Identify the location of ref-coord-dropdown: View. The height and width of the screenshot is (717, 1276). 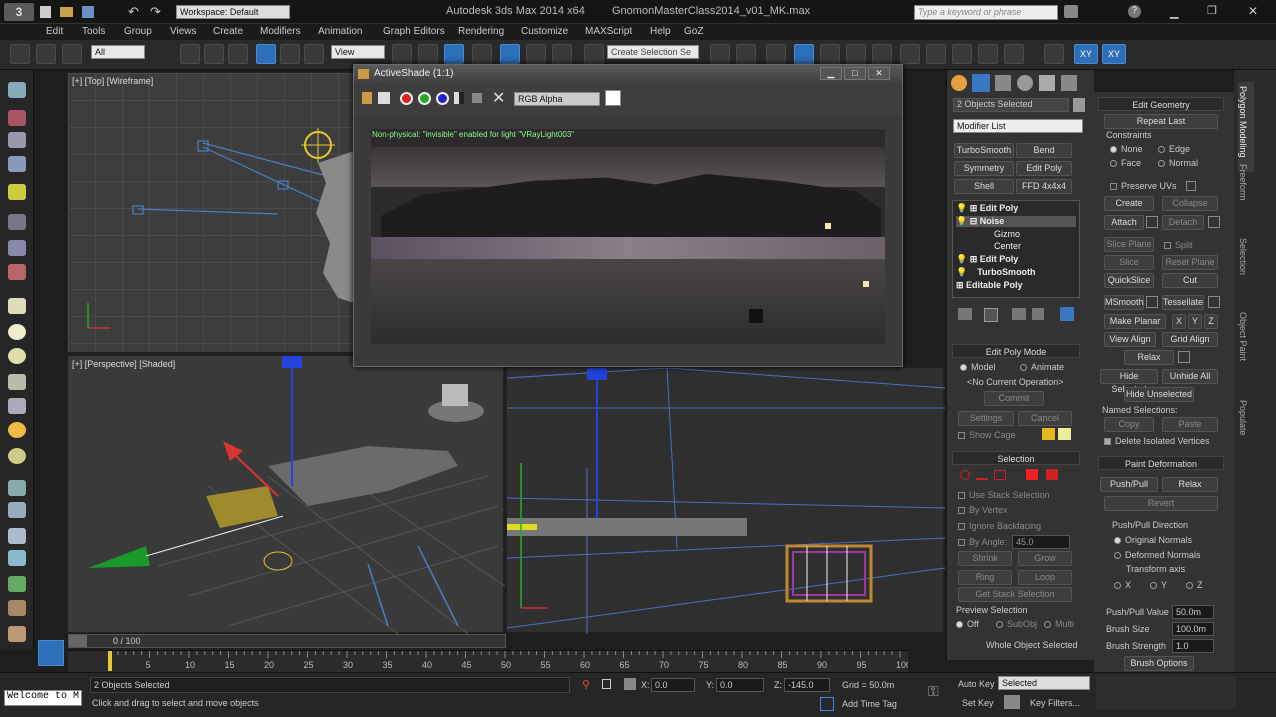
(358, 52).